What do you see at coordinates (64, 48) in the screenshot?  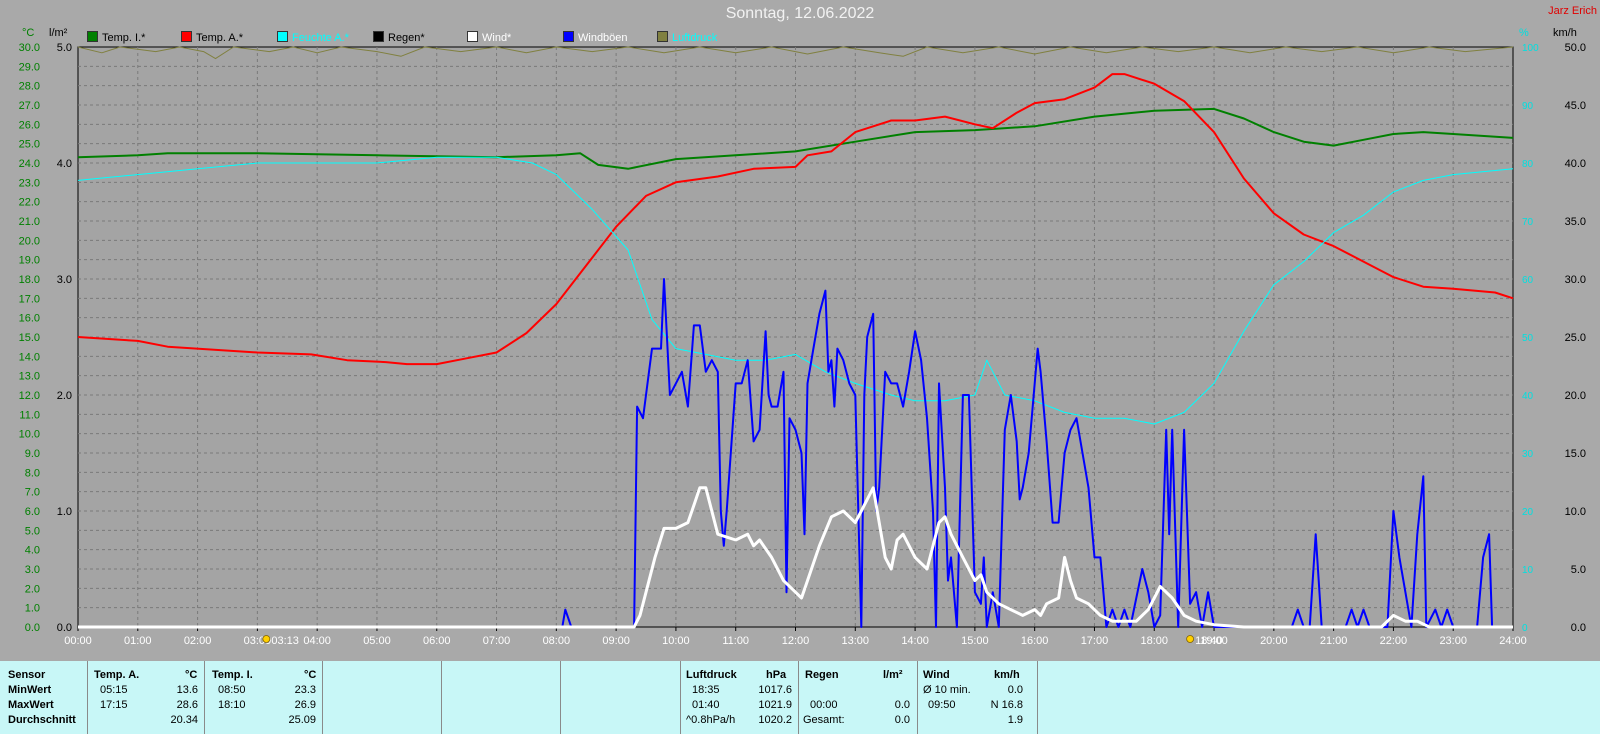 I see `rain-tick-label: 5.0` at bounding box center [64, 48].